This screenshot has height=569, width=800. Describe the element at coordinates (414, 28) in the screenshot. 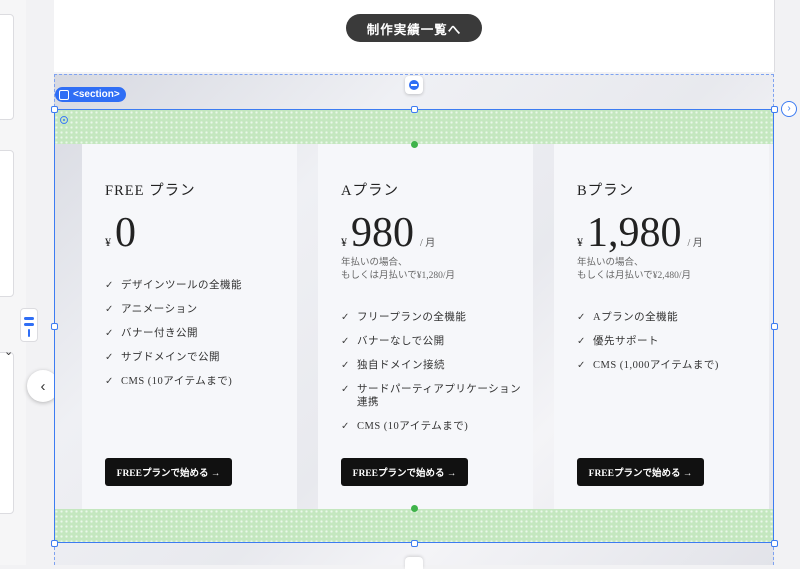

I see `works-list-button: 制作実績一覧へ` at that location.